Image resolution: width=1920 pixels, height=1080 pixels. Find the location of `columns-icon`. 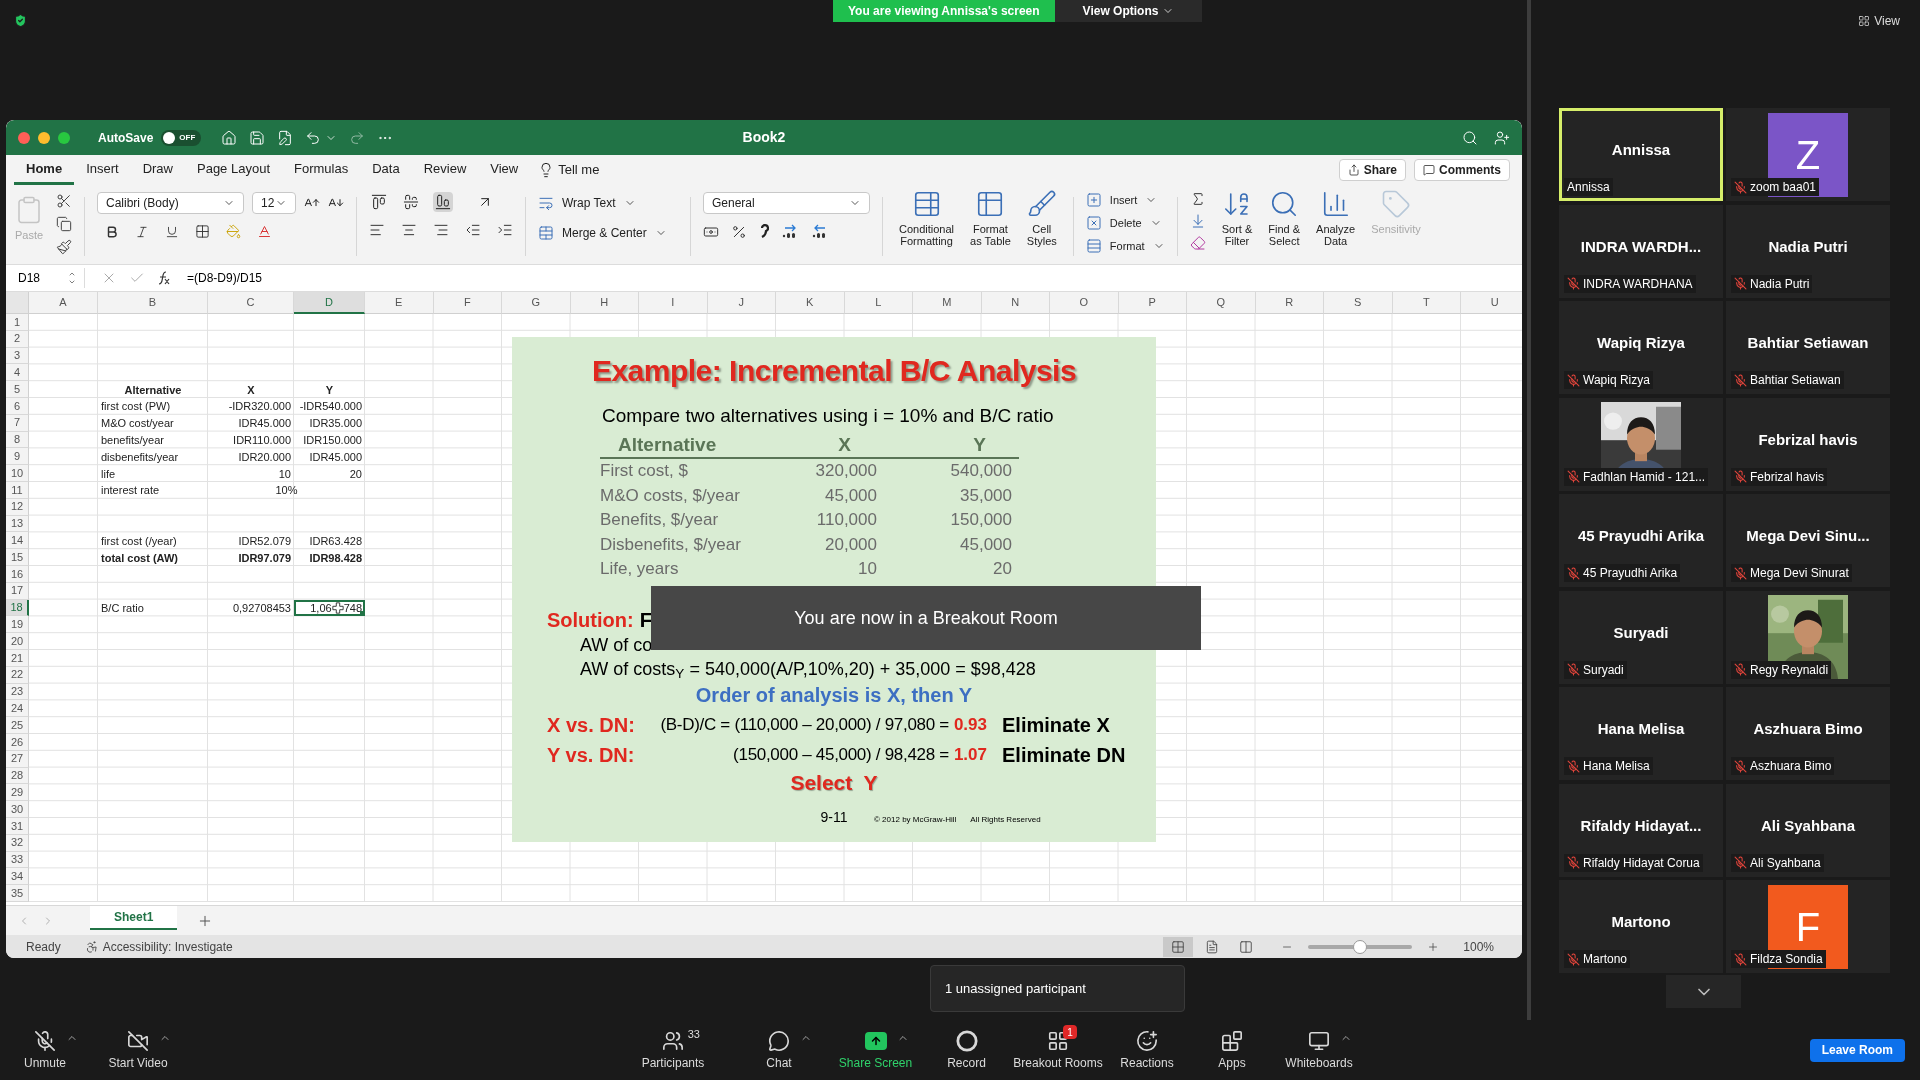

columns-icon is located at coordinates (1246, 946).